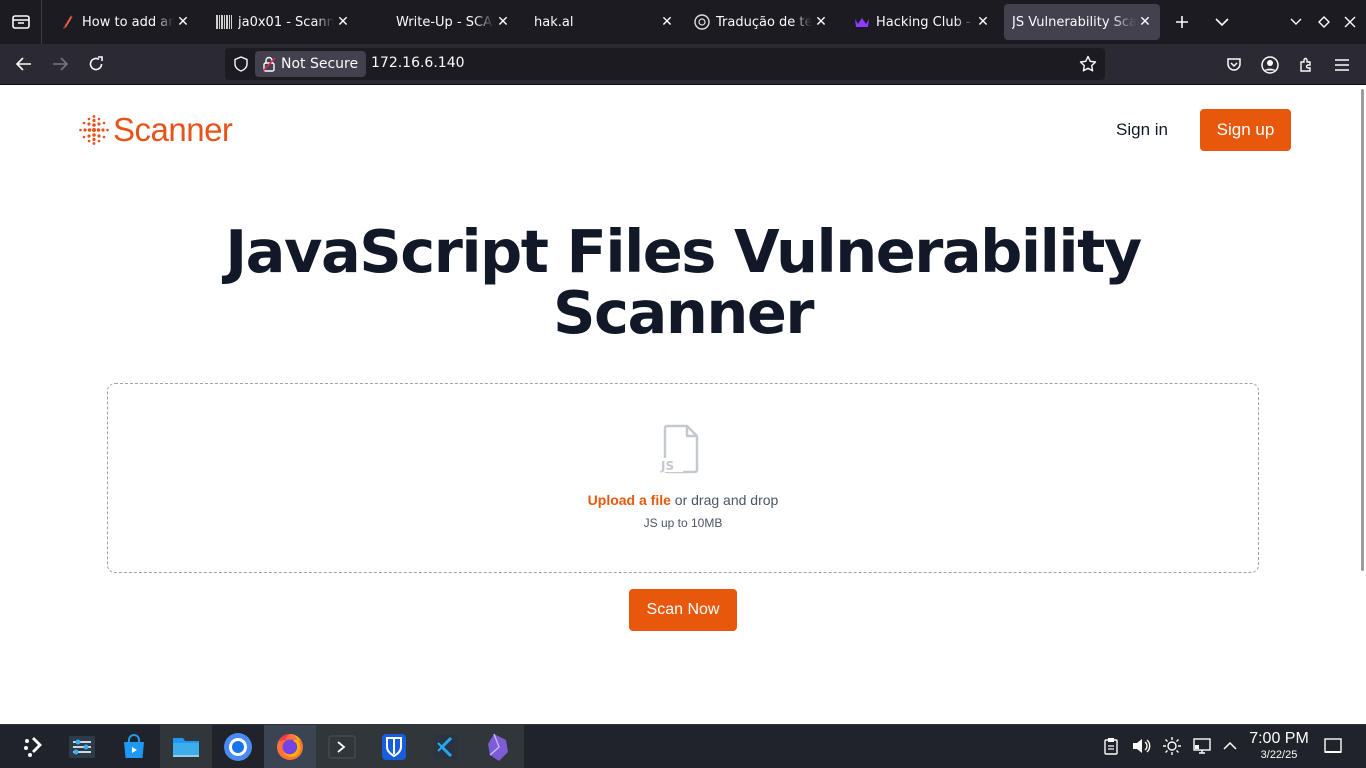 This screenshot has height=768, width=1366. What do you see at coordinates (1088, 64) in the screenshot?
I see `bookmark-star-icon` at bounding box center [1088, 64].